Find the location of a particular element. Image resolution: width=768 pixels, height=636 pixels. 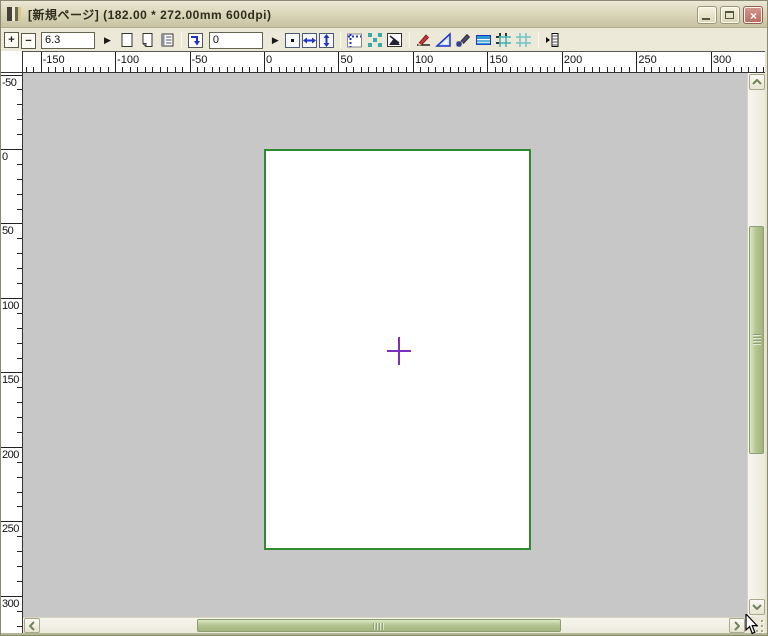

close-button: × is located at coordinates (753, 15).